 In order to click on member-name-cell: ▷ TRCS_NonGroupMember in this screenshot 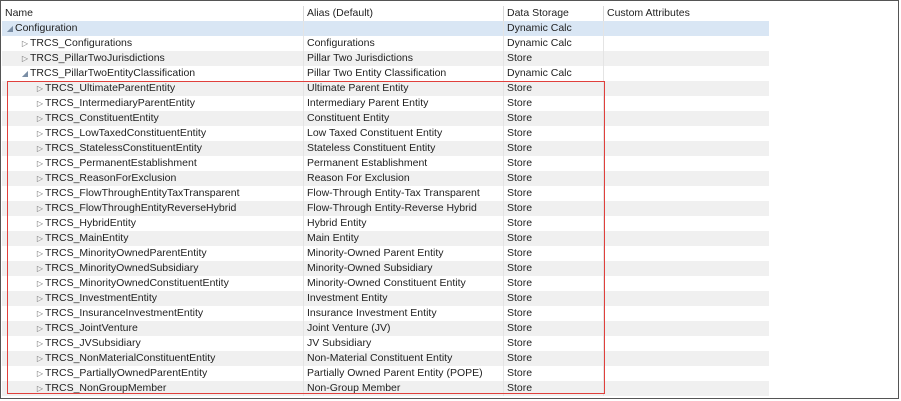, I will do `click(153, 388)`.